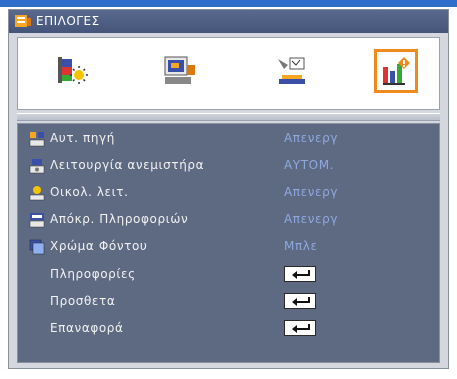 The width and height of the screenshot is (457, 379). I want to click on menu-item-advanced: Προσθετα, so click(228, 302).